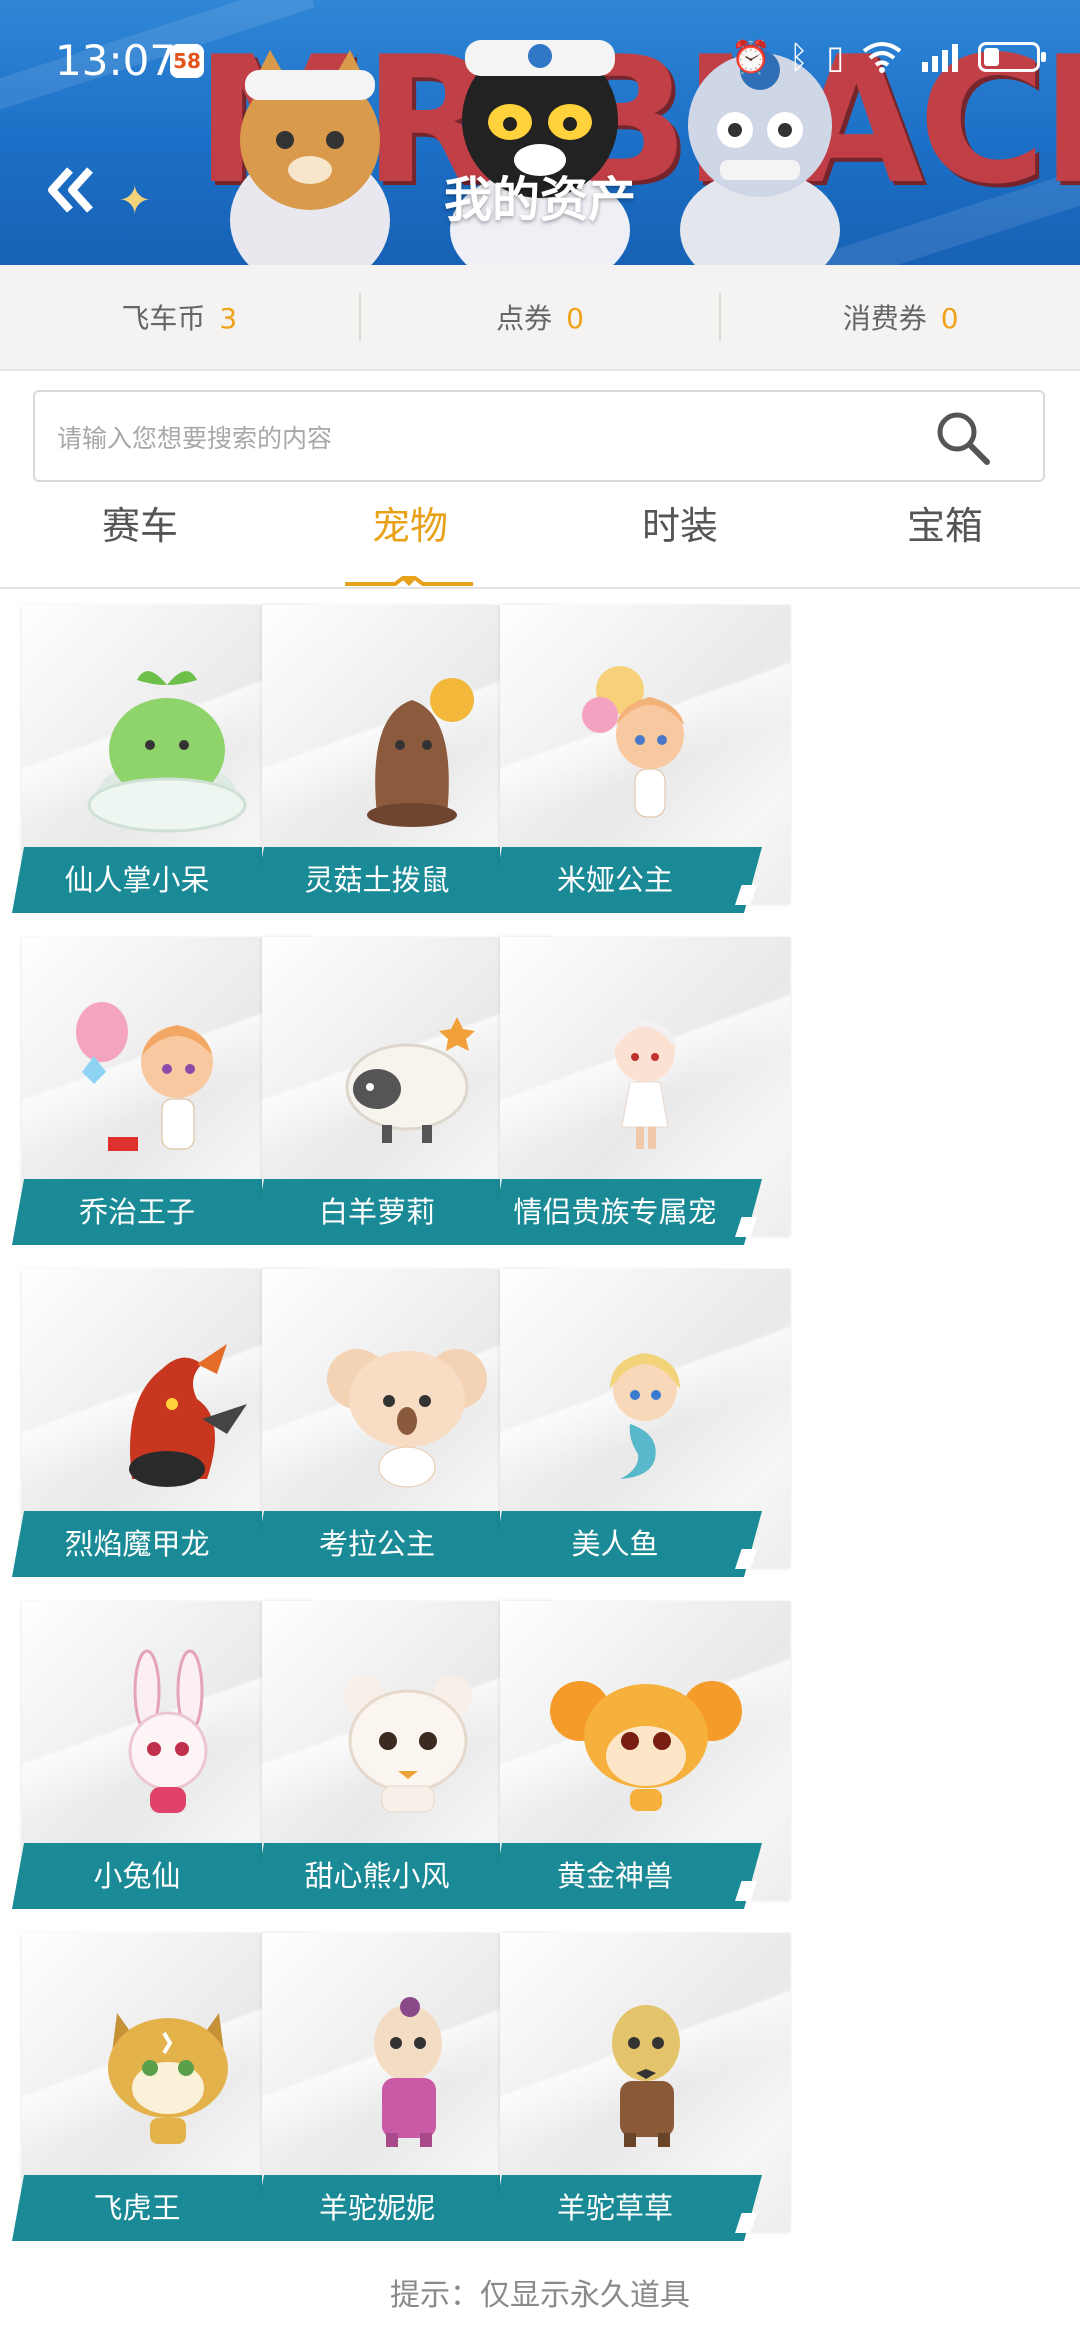 This screenshot has height=2331, width=1080. What do you see at coordinates (646, 2076) in the screenshot?
I see `alpaca-caocao-pet-icon` at bounding box center [646, 2076].